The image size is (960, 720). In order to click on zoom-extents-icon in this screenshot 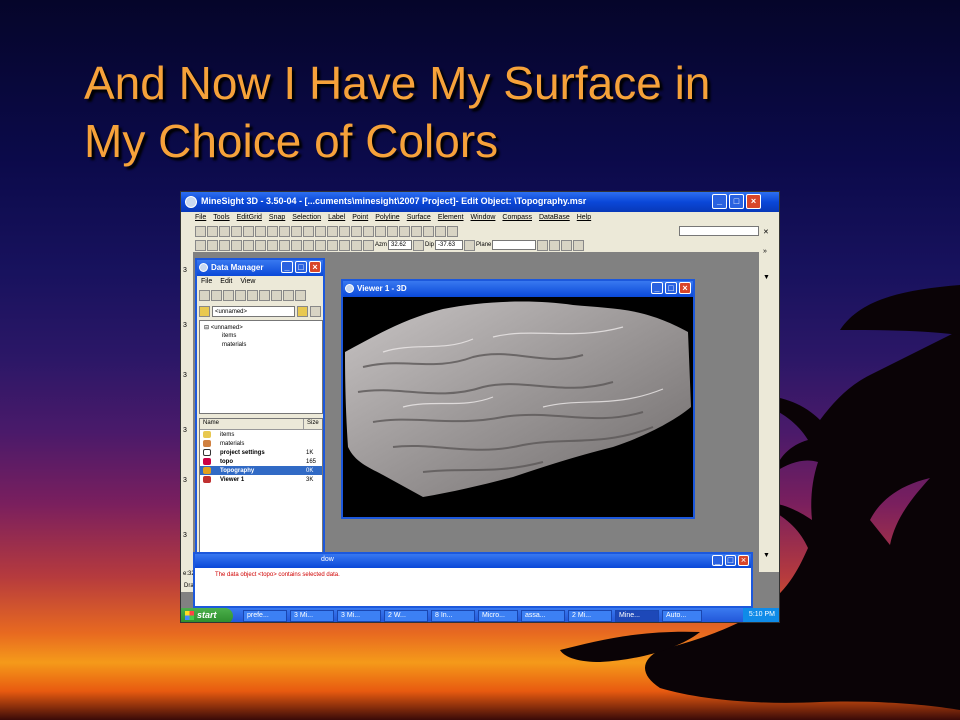, I will do `click(224, 245)`.